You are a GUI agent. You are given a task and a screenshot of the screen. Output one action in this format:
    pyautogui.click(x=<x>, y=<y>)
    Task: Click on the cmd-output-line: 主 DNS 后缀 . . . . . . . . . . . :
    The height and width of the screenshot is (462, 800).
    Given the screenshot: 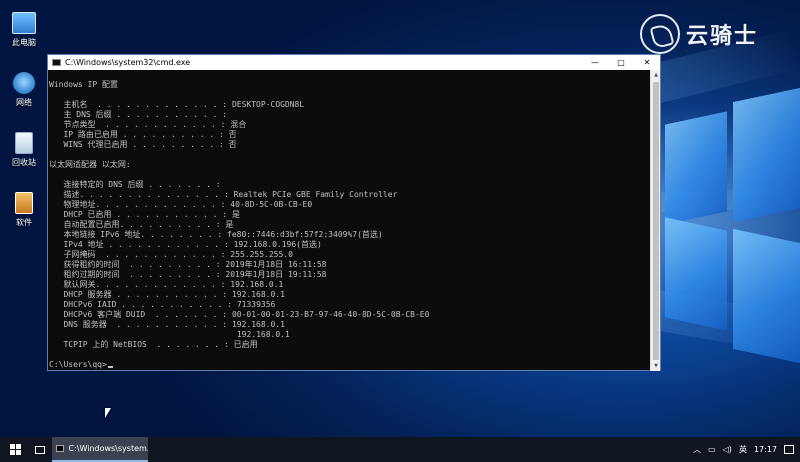 What is the action you would take?
    pyautogui.click(x=138, y=114)
    